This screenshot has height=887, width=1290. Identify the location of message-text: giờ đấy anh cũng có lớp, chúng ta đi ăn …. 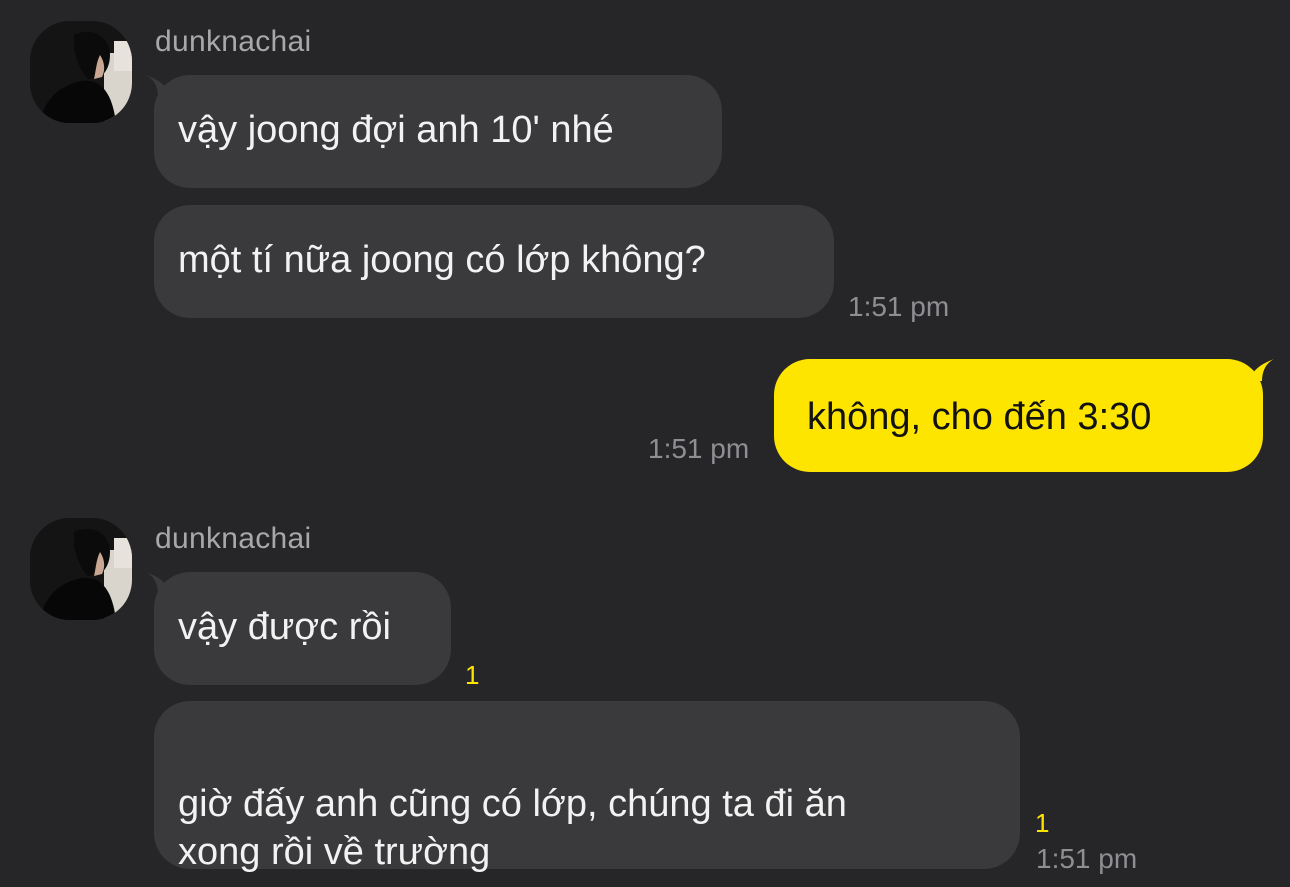
(512, 828).